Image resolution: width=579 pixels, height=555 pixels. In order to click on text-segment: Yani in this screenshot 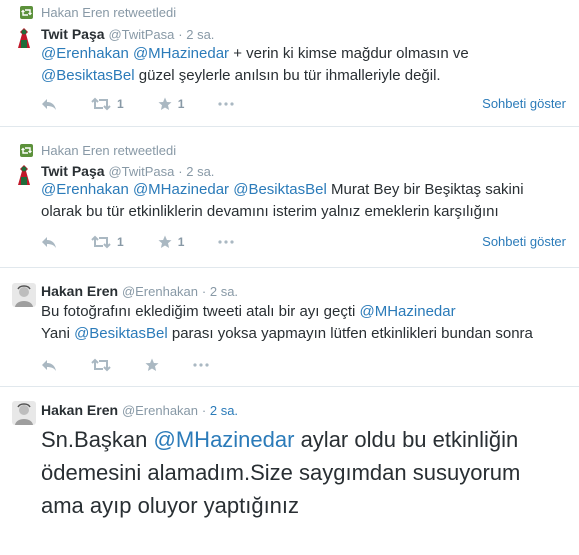, I will do `click(58, 333)`.